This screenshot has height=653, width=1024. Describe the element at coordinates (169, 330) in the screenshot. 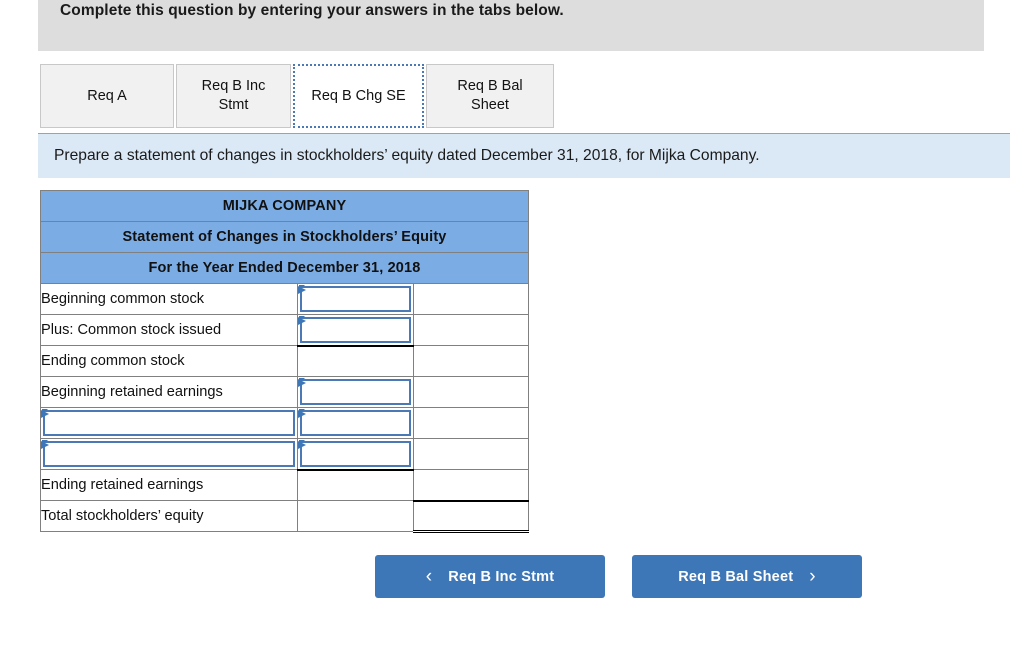

I see `row-label-plus-common-stock-issued: Plus: Common stock issued` at that location.